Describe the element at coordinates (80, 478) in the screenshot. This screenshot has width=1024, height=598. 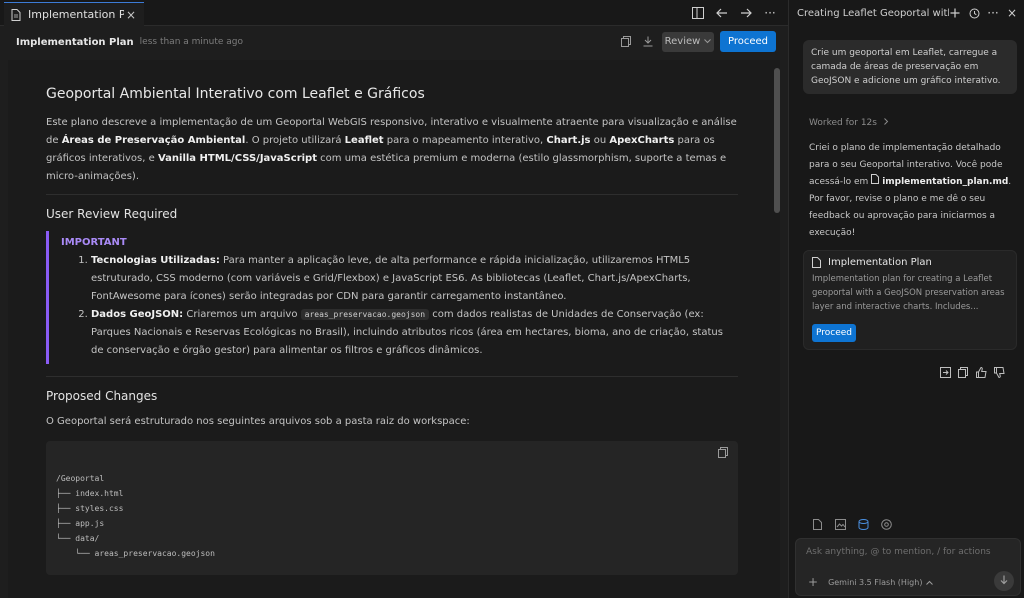
I see `code-line: /Geoportal` at that location.